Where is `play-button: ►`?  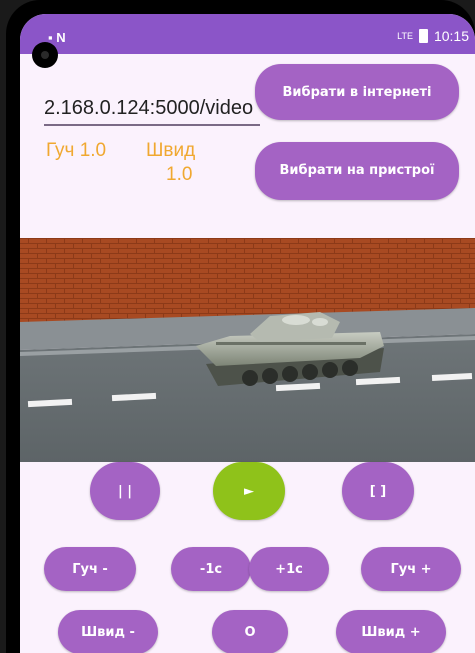 play-button: ► is located at coordinates (249, 491).